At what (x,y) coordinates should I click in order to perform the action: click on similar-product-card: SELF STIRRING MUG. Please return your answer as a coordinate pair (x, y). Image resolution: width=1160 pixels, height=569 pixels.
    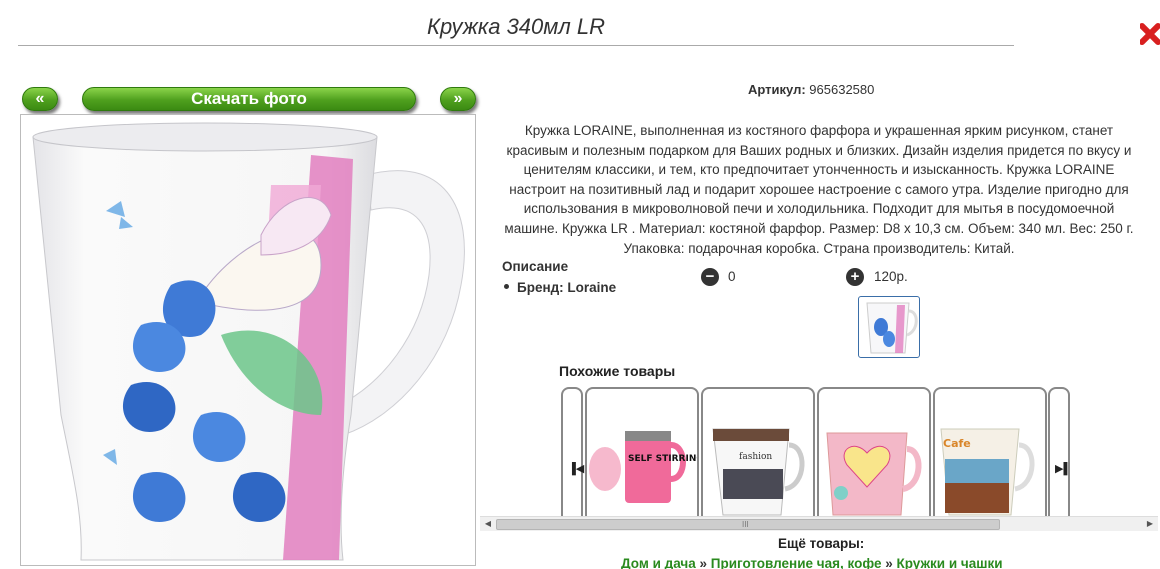
    Looking at the image, I should click on (642, 457).